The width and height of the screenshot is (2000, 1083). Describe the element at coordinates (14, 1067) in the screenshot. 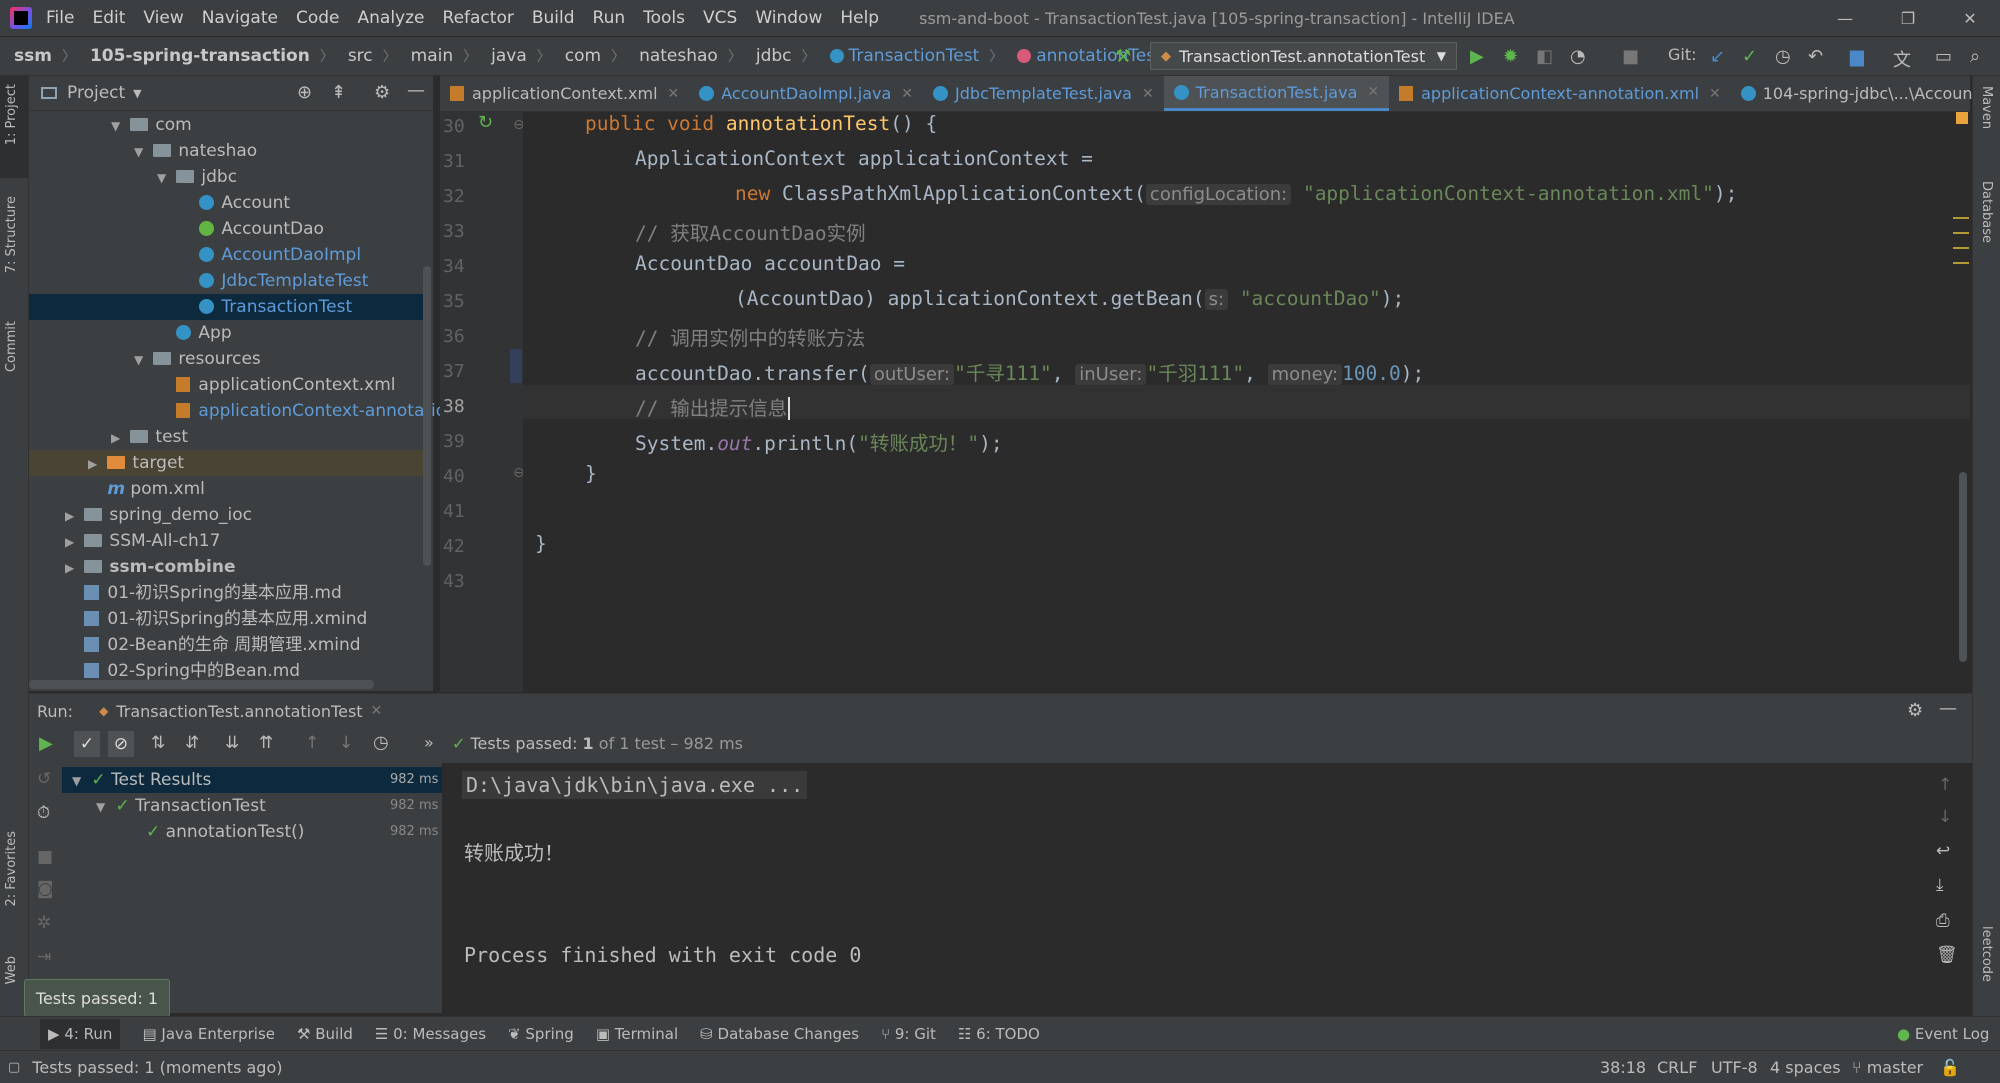

I see `layout-toggle-icon: ▢` at that location.